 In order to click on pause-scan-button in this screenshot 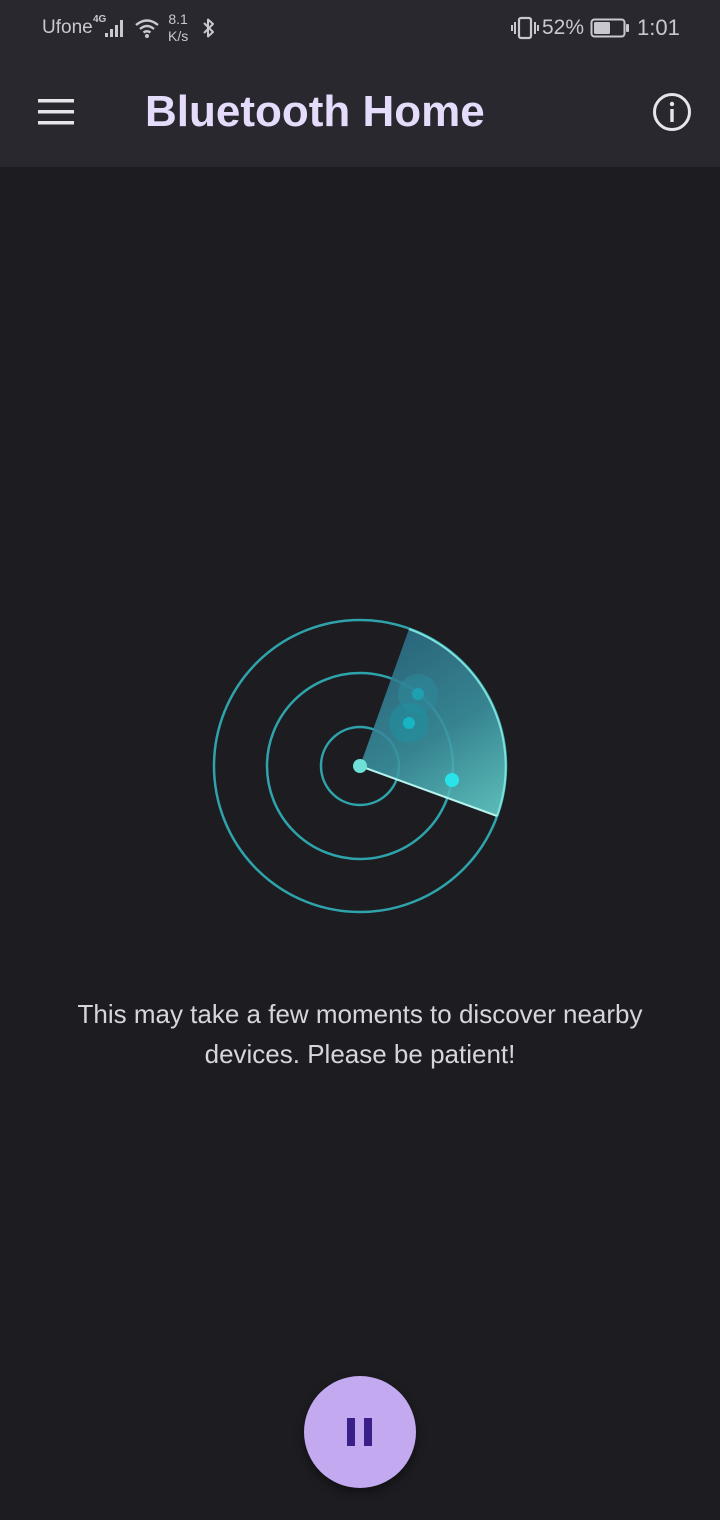, I will do `click(360, 1432)`.